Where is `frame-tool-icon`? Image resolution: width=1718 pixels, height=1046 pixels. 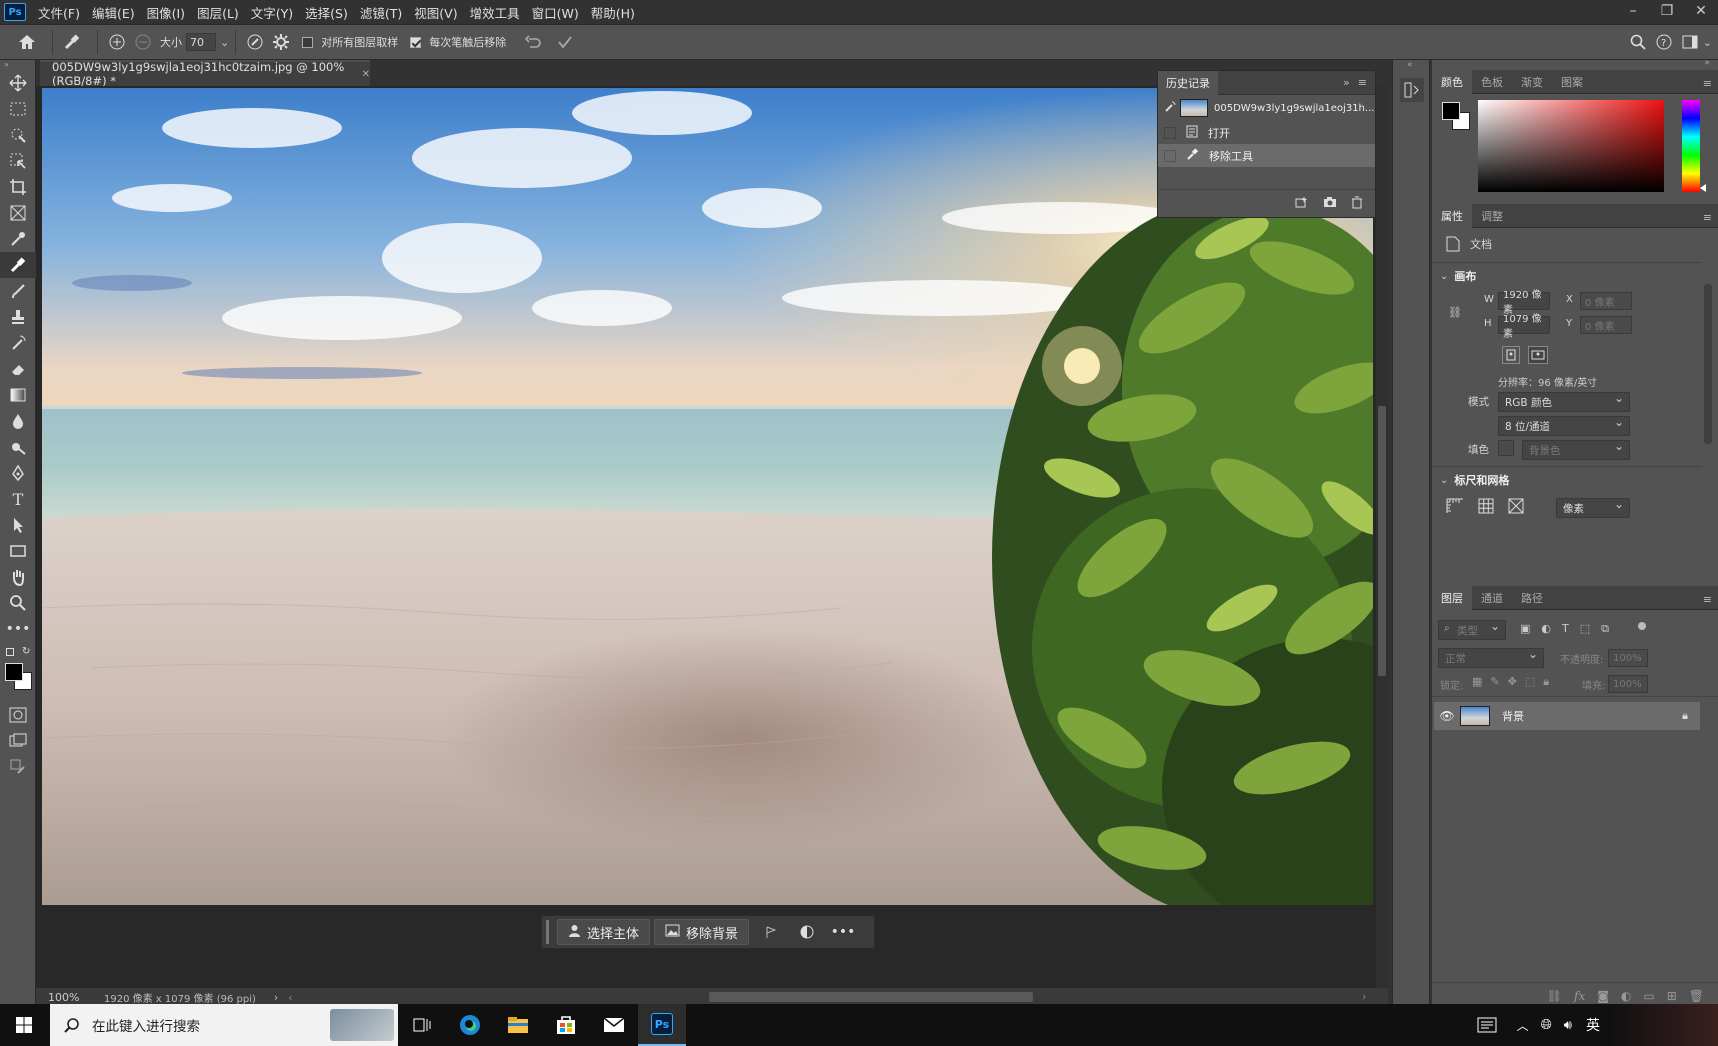 frame-tool-icon is located at coordinates (18, 213).